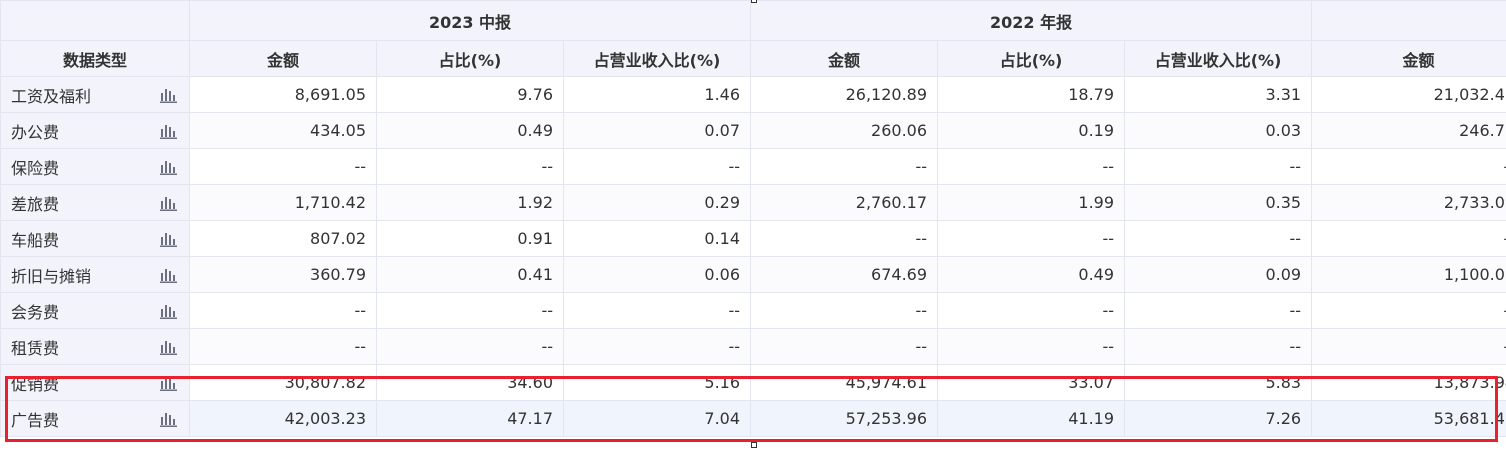  Describe the element at coordinates (283, 238) in the screenshot. I see `value-cell-col-1: 807.02` at that location.